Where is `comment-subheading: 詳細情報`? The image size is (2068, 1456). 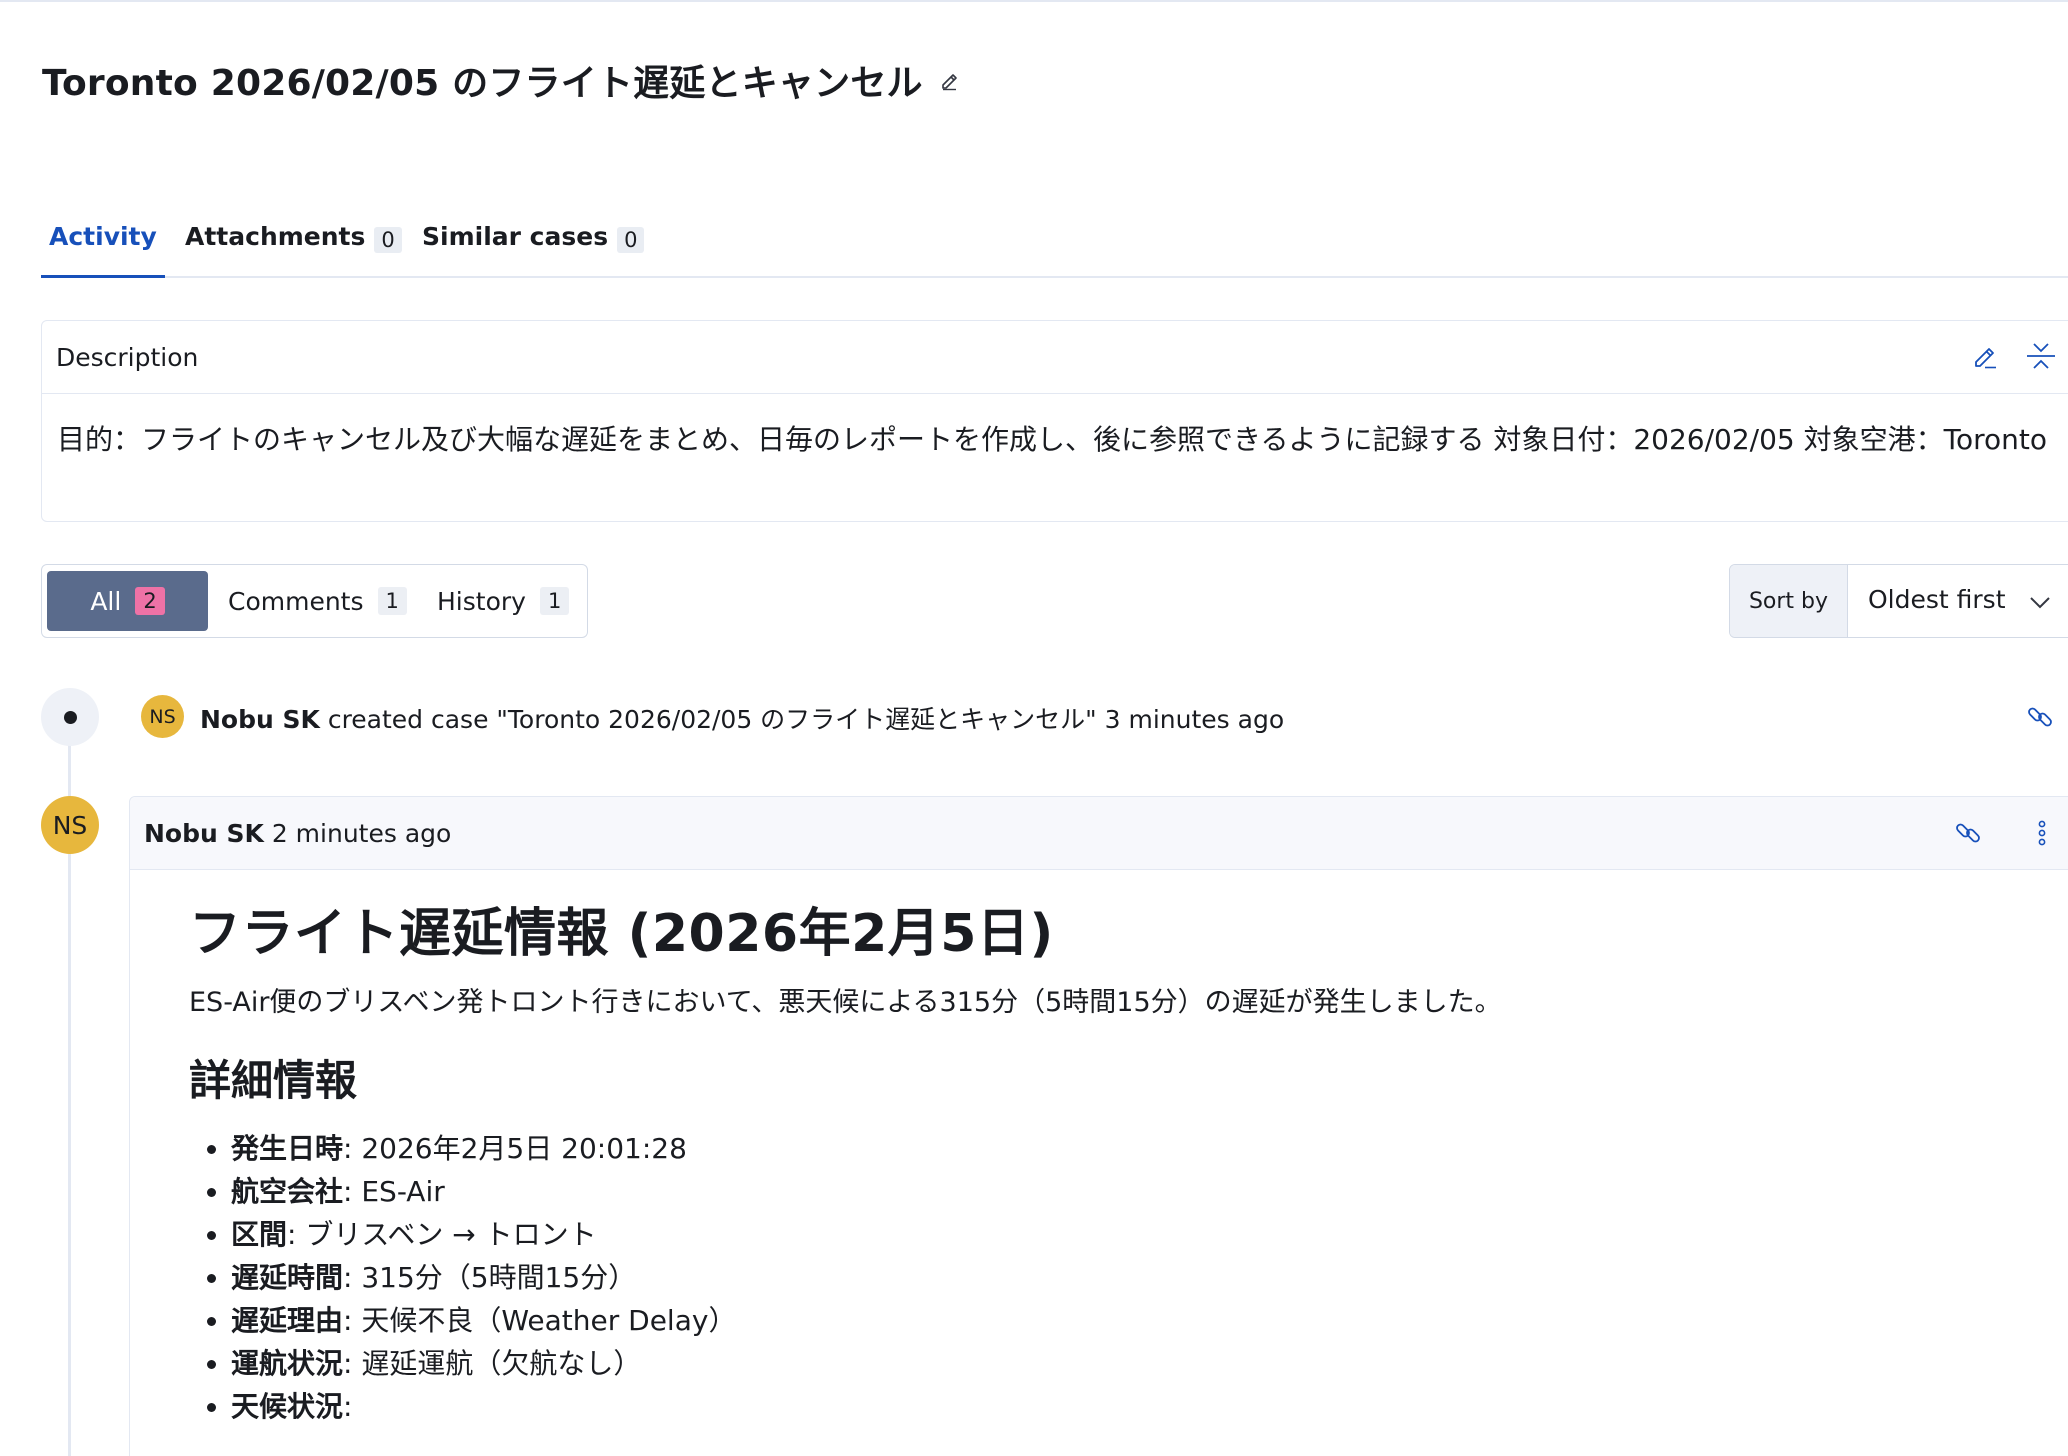 comment-subheading: 詳細情報 is located at coordinates (273, 1080).